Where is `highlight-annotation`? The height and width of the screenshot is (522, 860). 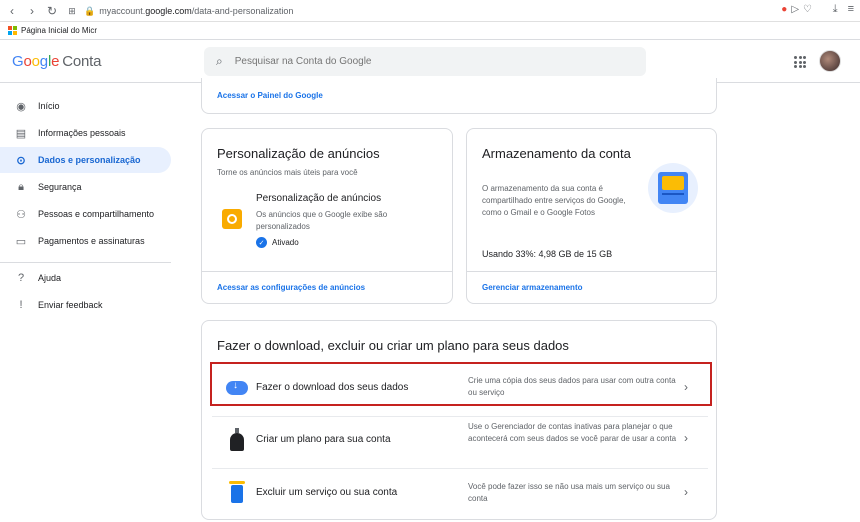 highlight-annotation is located at coordinates (461, 384).